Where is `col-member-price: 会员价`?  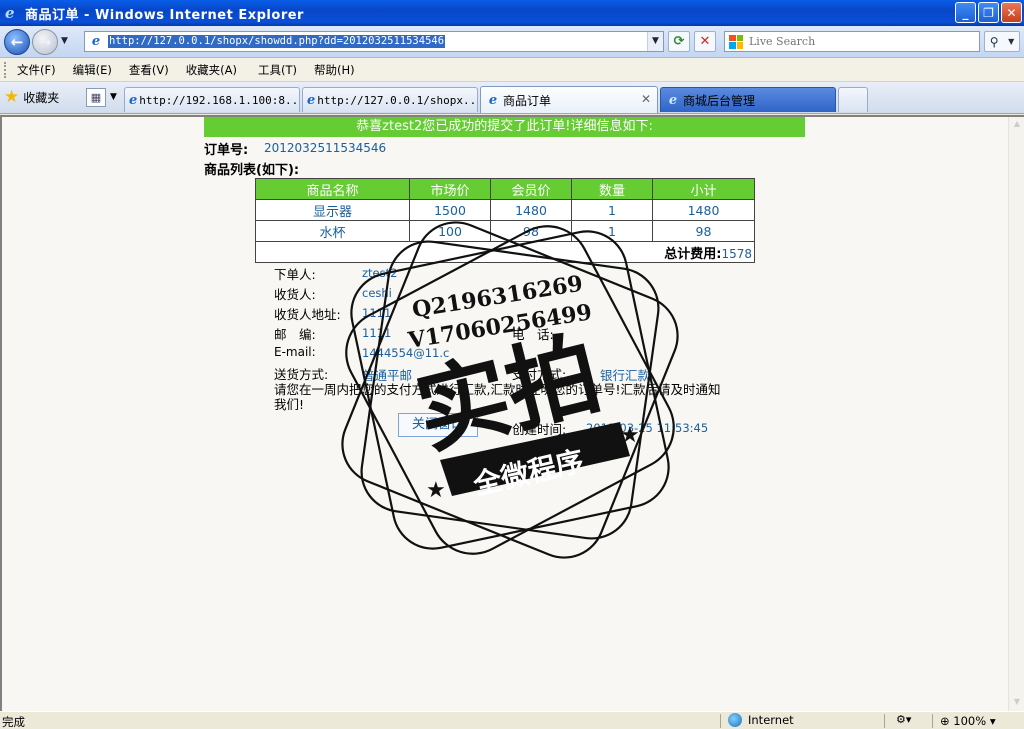 col-member-price: 会员价 is located at coordinates (531, 189).